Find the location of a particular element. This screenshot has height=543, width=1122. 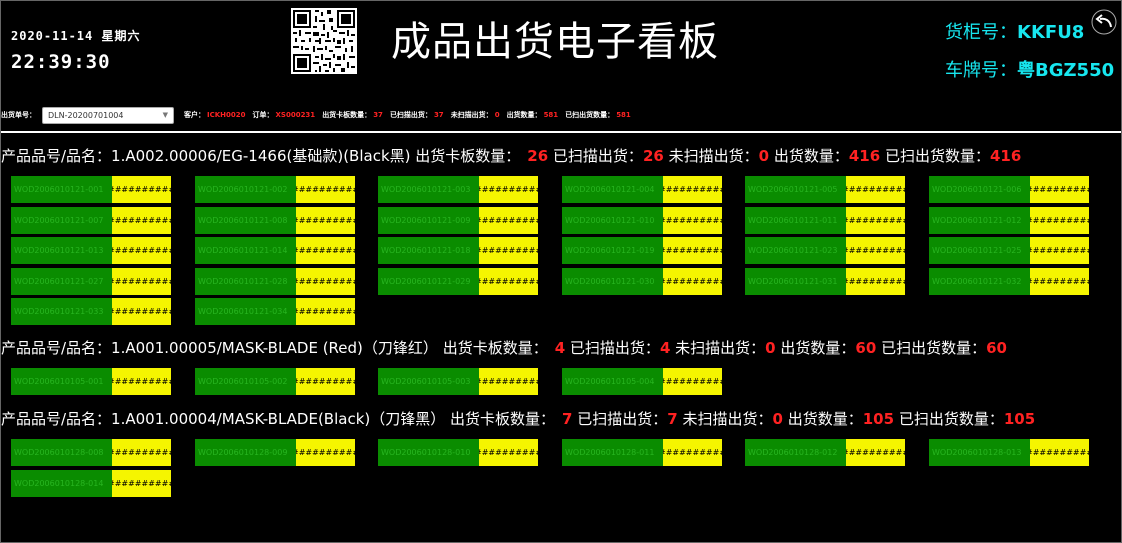

pallet-tile: WOD2006010121-006########## is located at coordinates (1009, 189).